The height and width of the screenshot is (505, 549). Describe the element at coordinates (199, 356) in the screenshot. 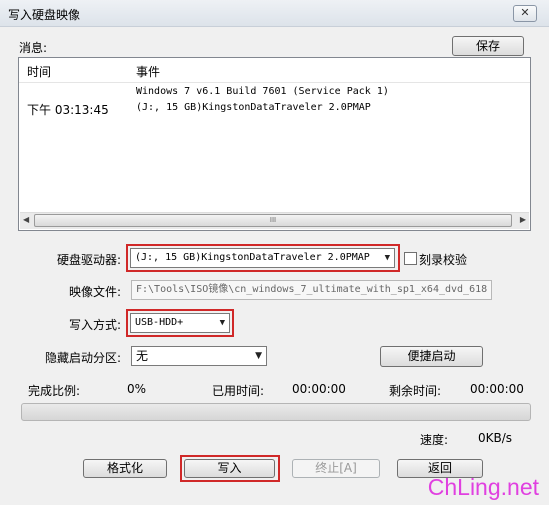

I see `hidden-partition-select: 无 ▼` at that location.